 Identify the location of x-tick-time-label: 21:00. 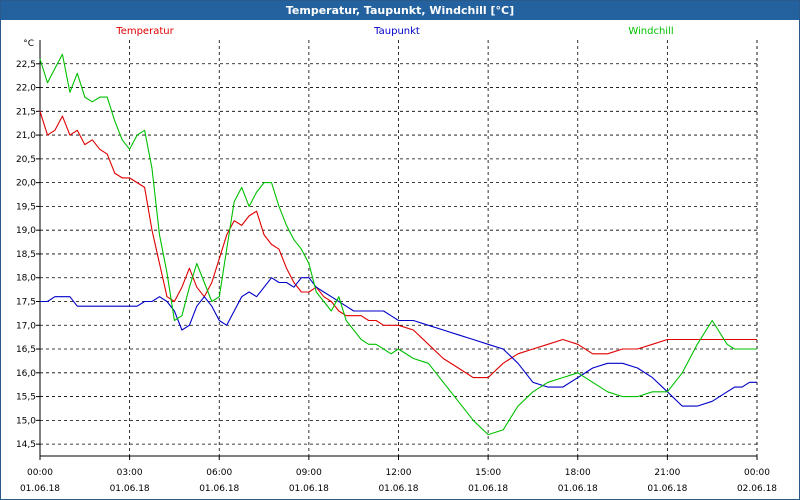
(667, 473).